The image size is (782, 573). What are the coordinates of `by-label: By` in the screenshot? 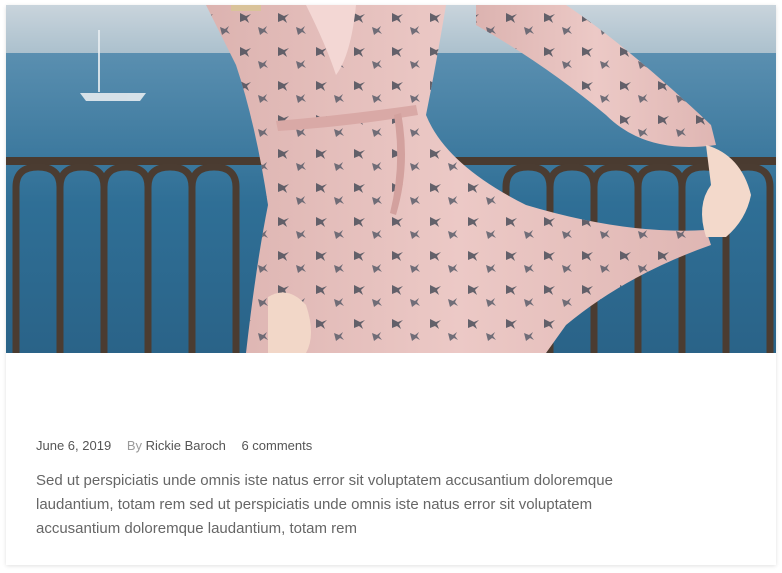 It's located at (134, 445).